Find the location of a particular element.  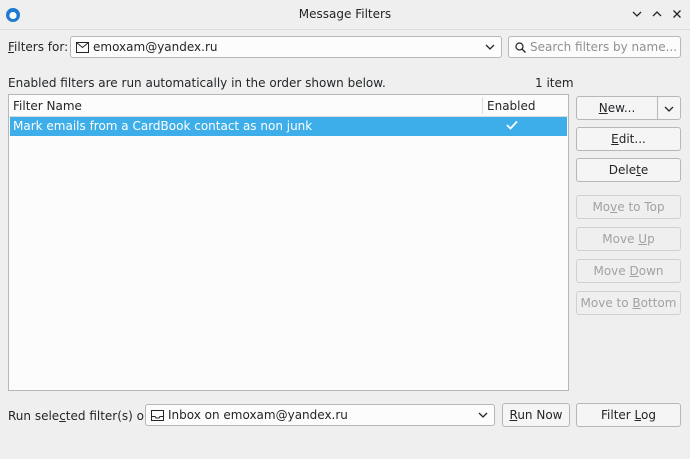

column-header-filter-name: Filter Name is located at coordinates (47, 106).